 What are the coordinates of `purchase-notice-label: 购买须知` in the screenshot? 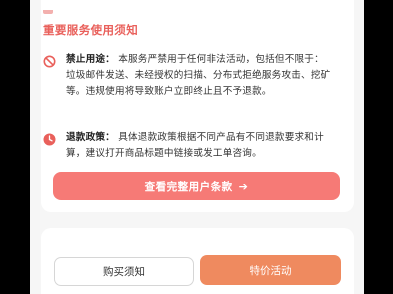 It's located at (124, 272).